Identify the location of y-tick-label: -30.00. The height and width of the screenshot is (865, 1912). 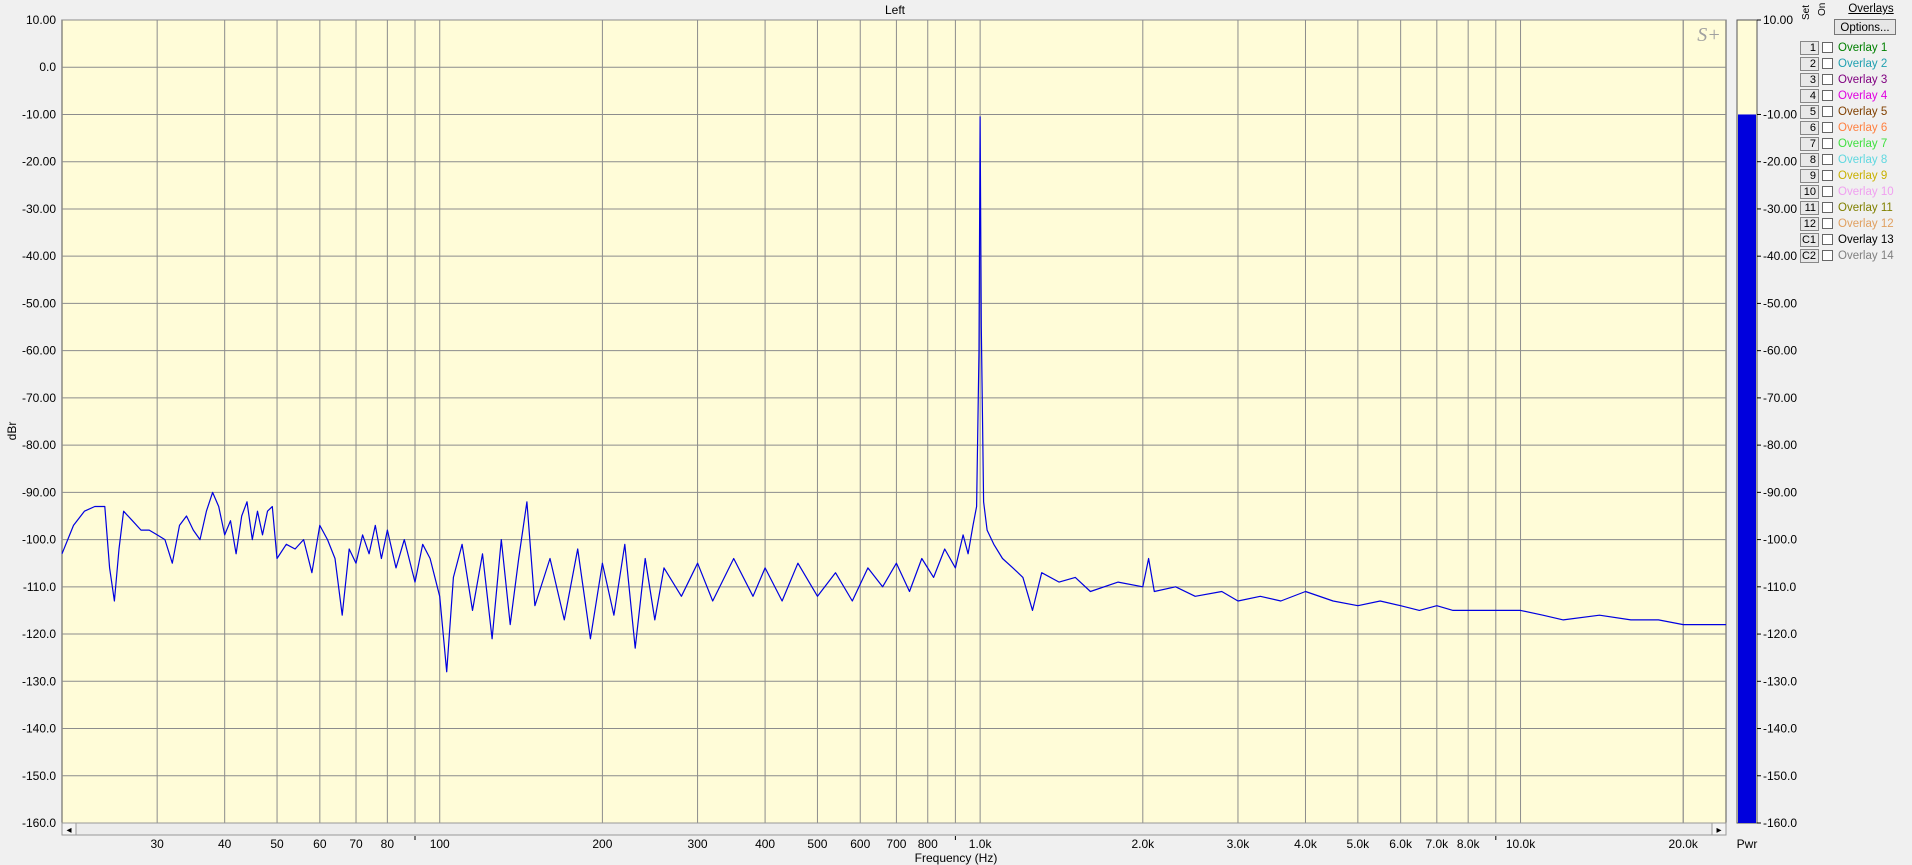
(39, 209).